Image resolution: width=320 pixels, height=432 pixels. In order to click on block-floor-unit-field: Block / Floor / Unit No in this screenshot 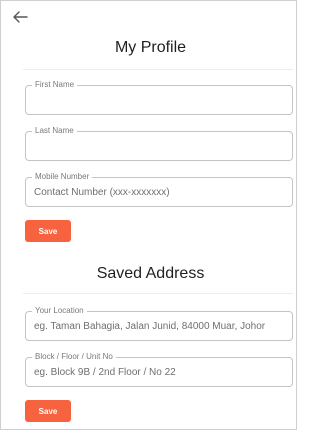, I will do `click(159, 369)`.